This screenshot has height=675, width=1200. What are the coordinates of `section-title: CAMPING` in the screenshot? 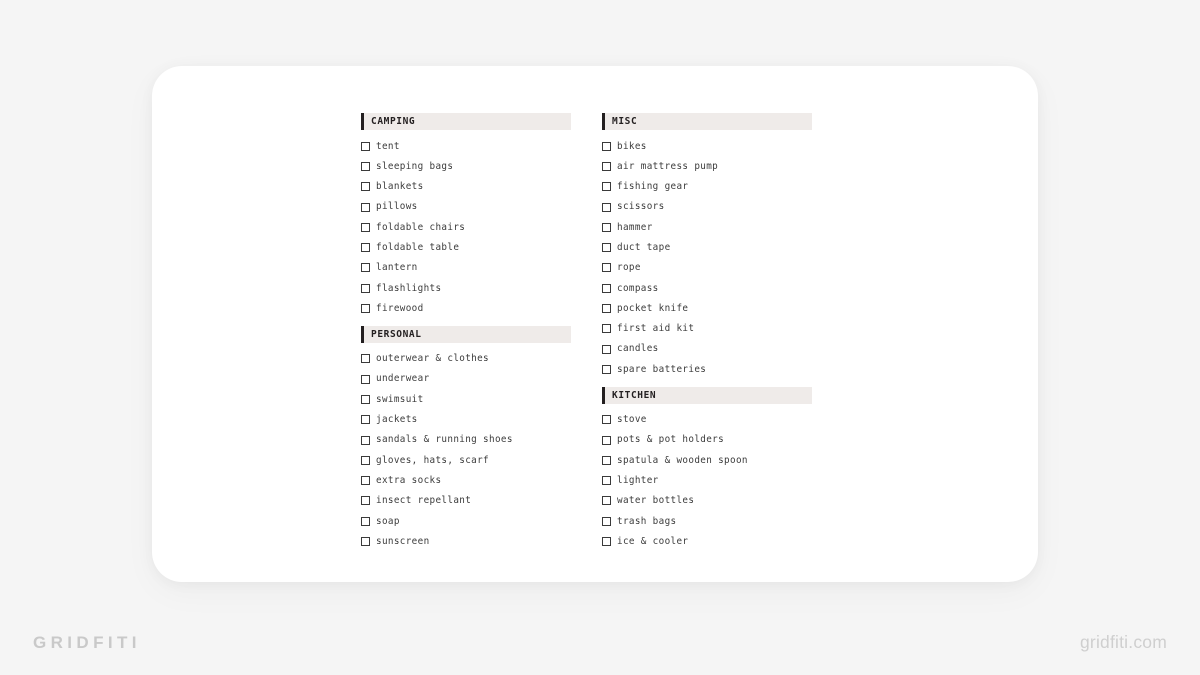 It's located at (393, 121).